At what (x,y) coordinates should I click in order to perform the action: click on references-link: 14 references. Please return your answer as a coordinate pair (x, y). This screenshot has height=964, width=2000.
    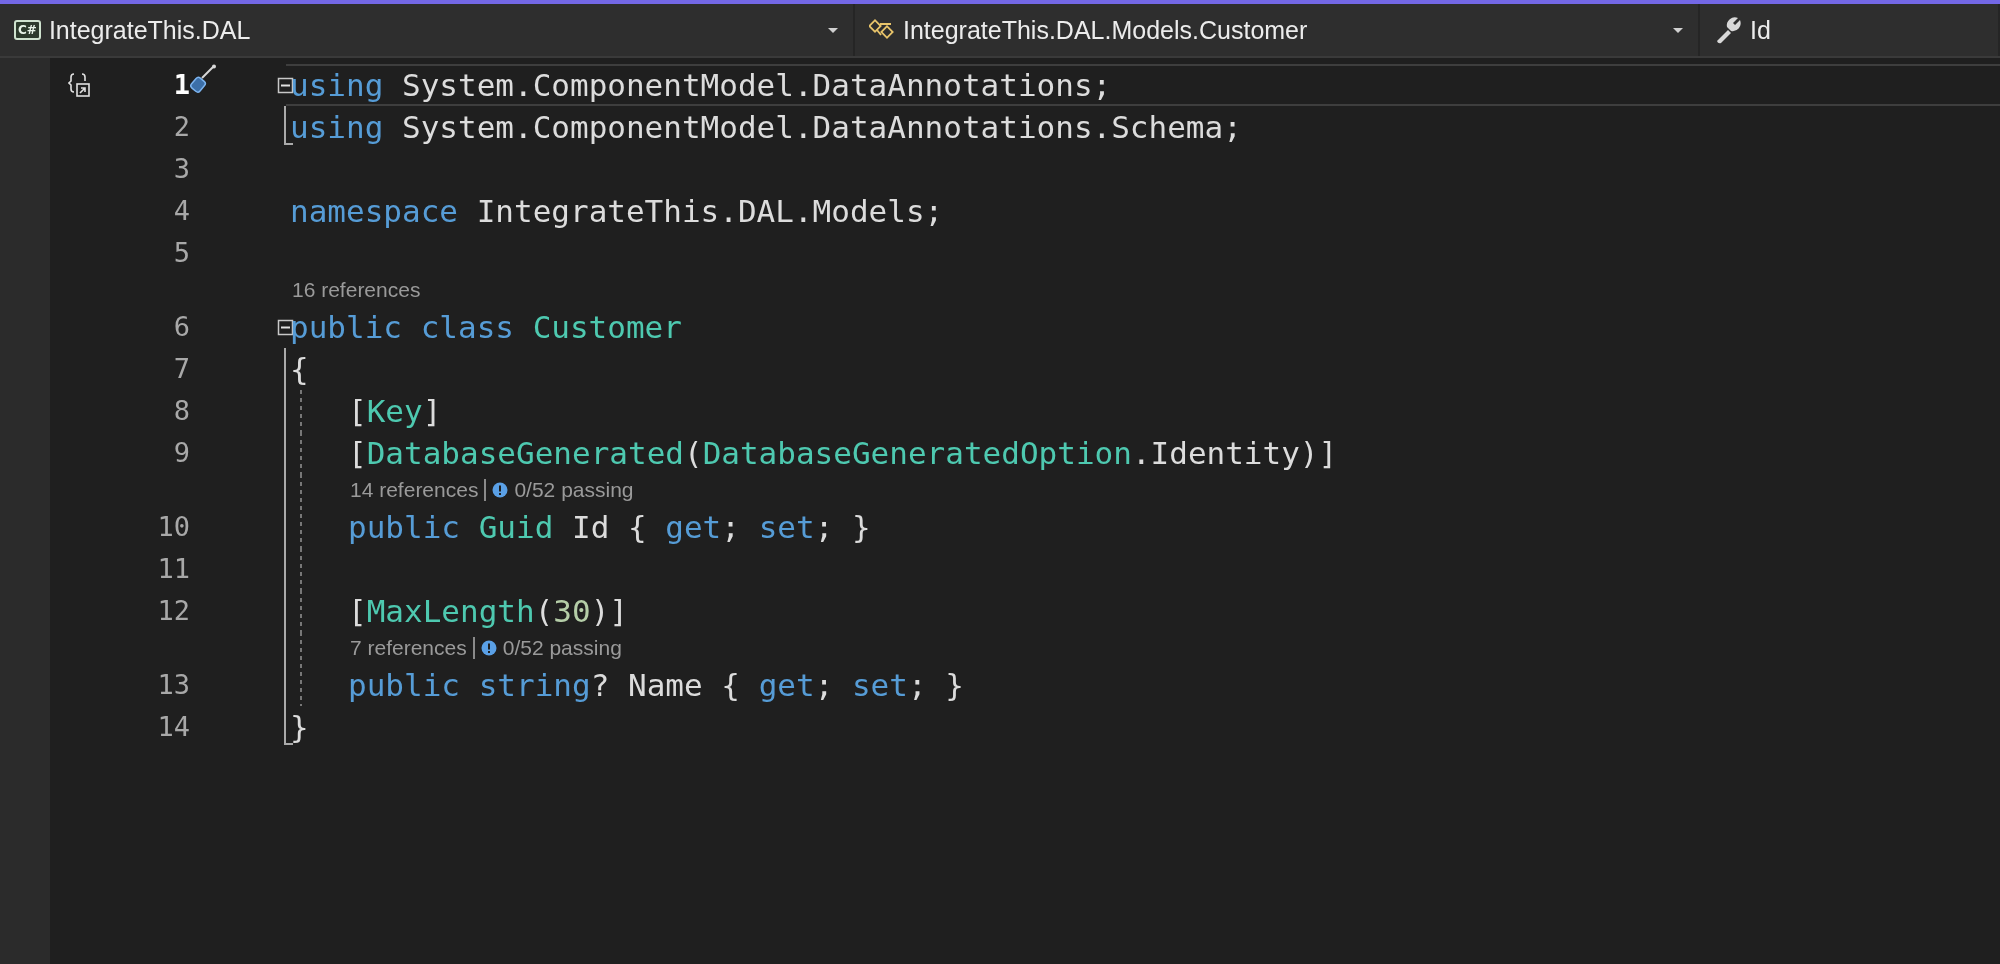
    Looking at the image, I should click on (414, 490).